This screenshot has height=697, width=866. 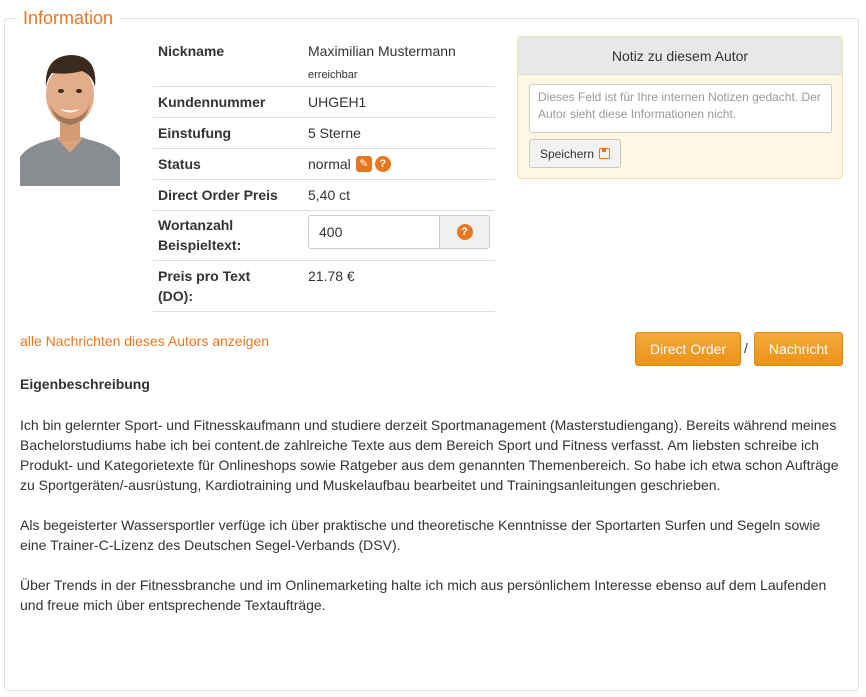 What do you see at coordinates (331, 276) in the screenshot?
I see `price-per-text-value: 21.78 €` at bounding box center [331, 276].